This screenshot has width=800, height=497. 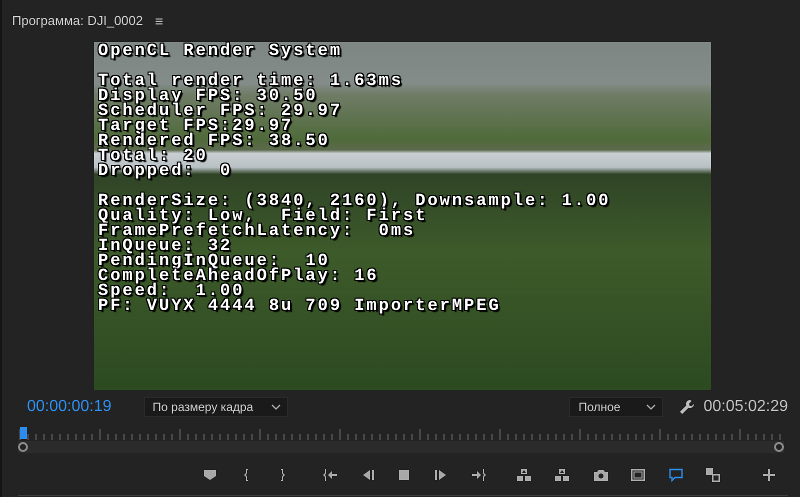 I want to click on zoom-dropdown: По размеру кадра, so click(x=216, y=407).